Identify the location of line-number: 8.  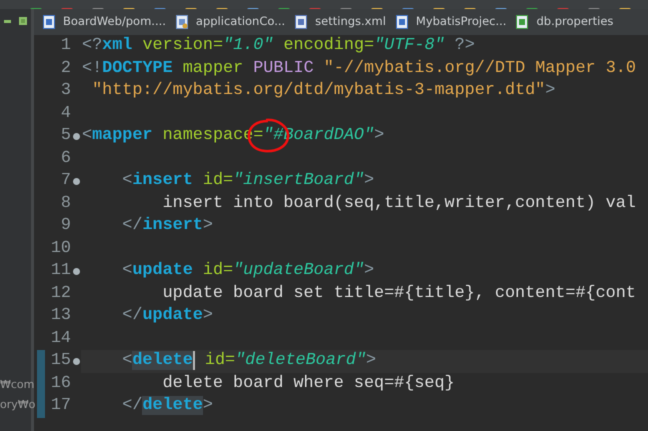
(65, 203).